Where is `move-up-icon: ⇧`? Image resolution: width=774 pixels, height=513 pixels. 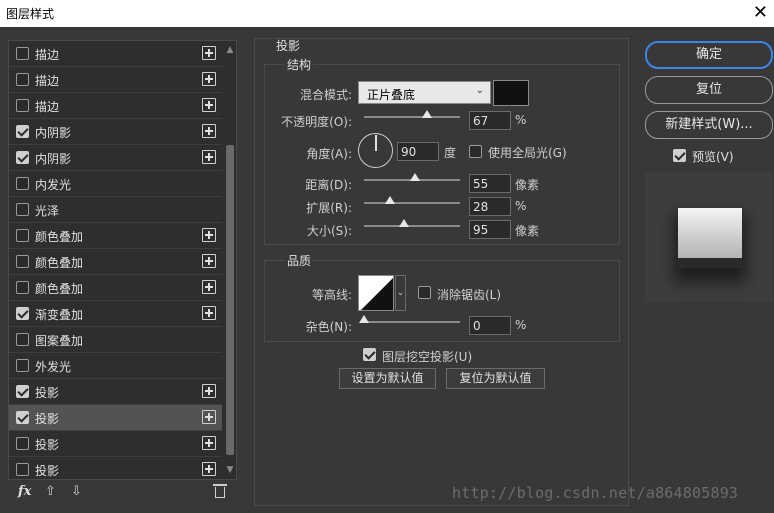
move-up-icon: ⇧ is located at coordinates (50, 491).